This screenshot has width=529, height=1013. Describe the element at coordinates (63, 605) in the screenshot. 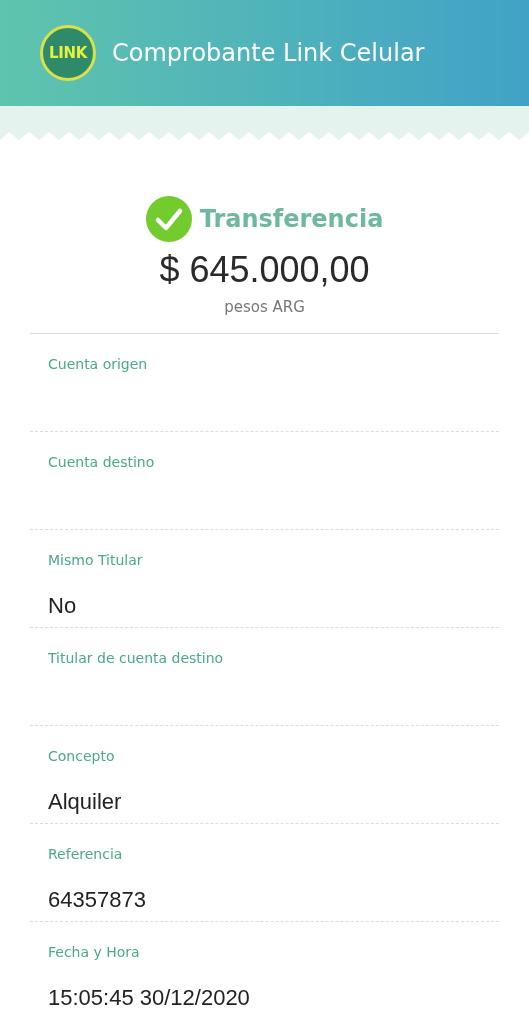

I see `field-value: No` at that location.